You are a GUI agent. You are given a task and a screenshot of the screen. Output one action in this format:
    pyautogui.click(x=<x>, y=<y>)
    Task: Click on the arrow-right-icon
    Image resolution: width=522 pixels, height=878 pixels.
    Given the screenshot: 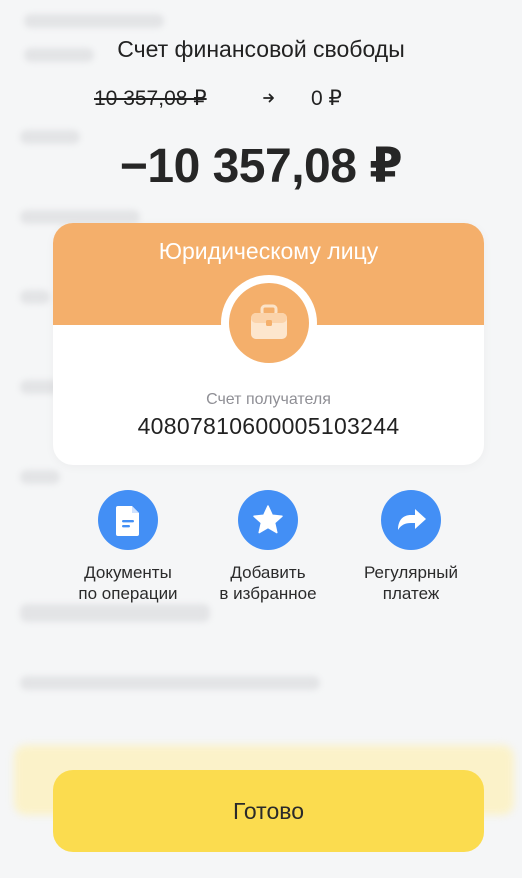 What is the action you would take?
    pyautogui.click(x=268, y=98)
    